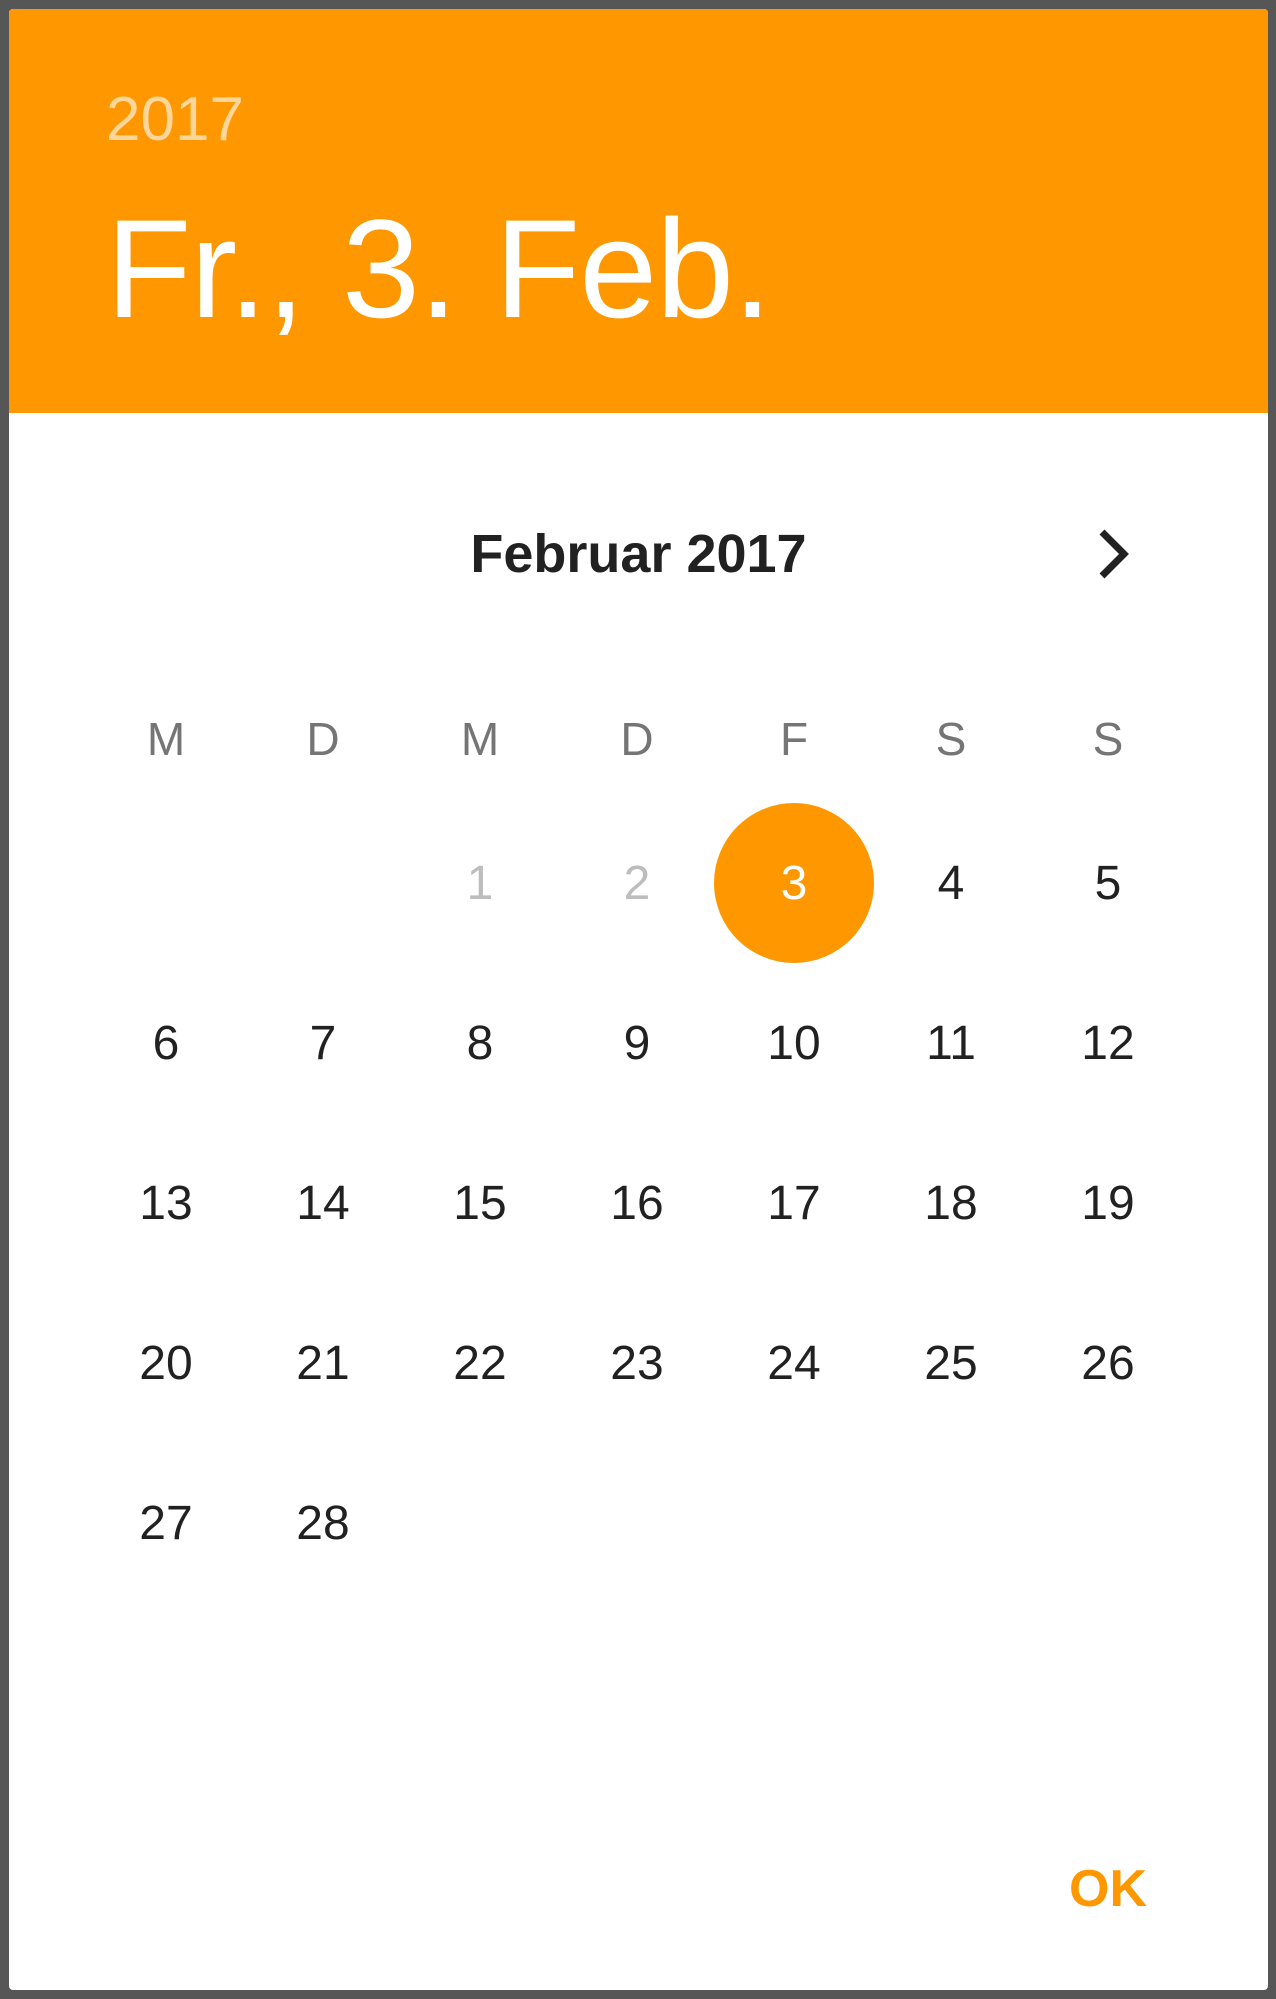 This screenshot has height=1999, width=1276. Describe the element at coordinates (480, 1363) in the screenshot. I see `calendar-day: 22` at that location.